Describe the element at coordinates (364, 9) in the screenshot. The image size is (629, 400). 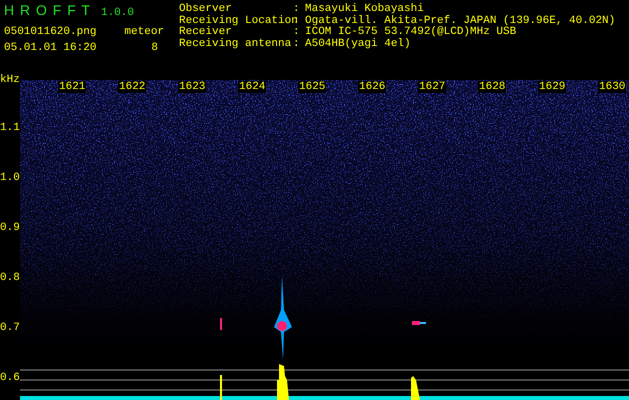
I see `field-value: Masayuki Kobayashi` at that location.